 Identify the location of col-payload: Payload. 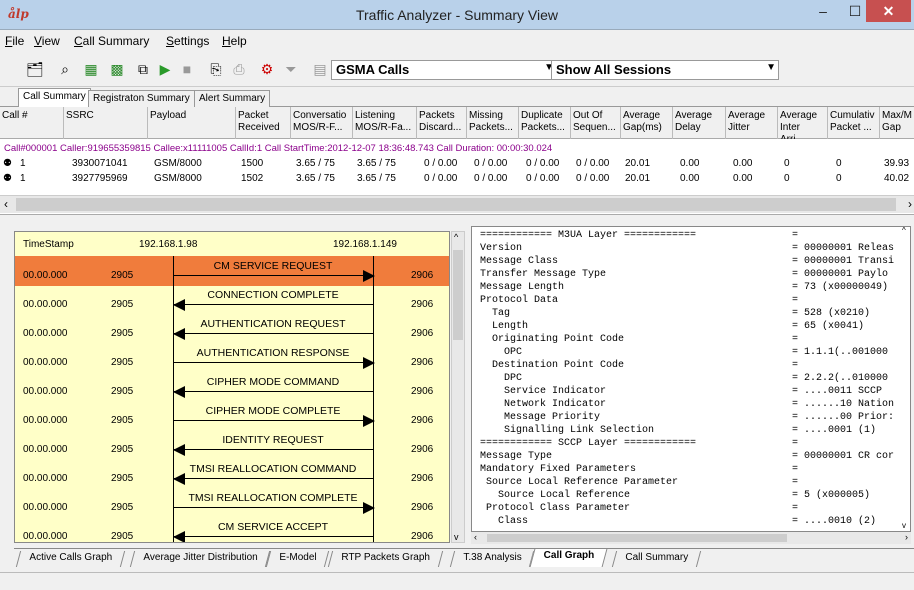
(192, 123).